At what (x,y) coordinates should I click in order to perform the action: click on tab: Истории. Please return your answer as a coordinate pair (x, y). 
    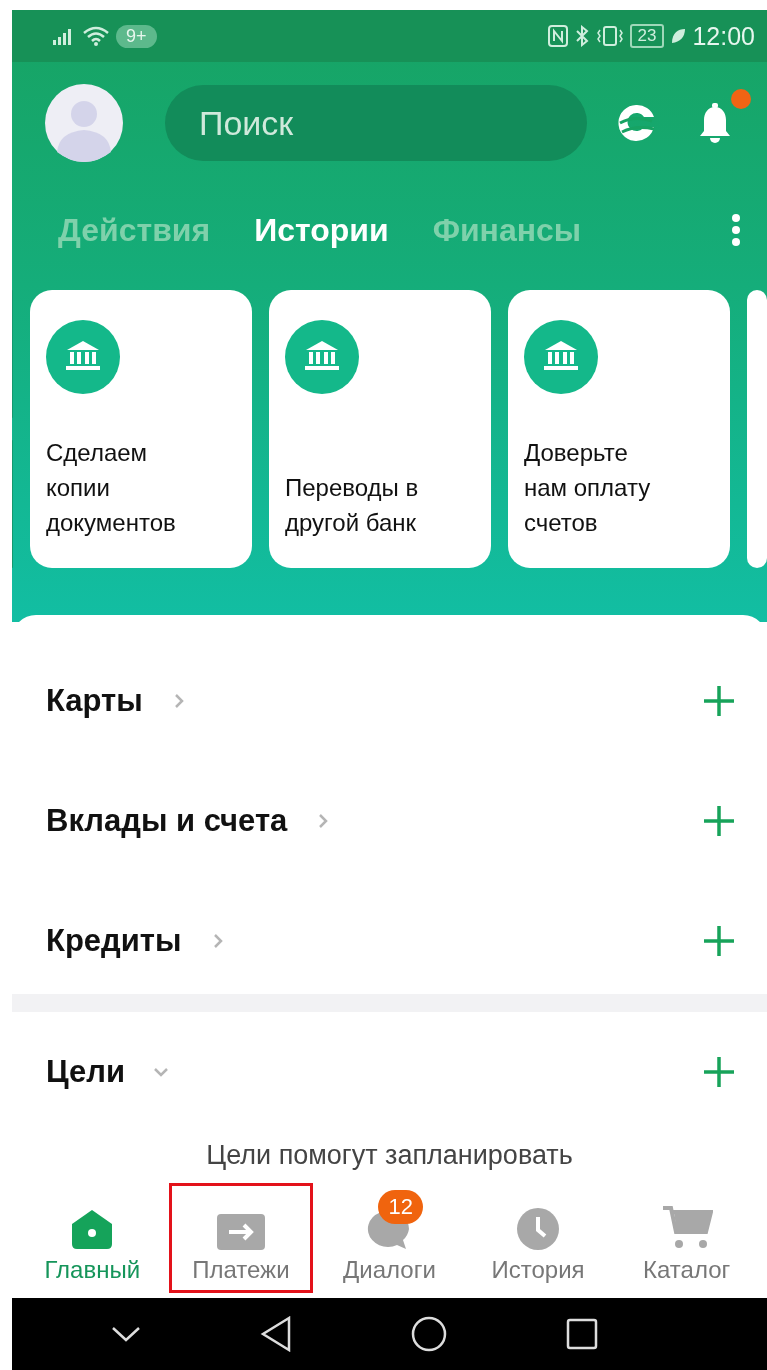
    Looking at the image, I should click on (321, 230).